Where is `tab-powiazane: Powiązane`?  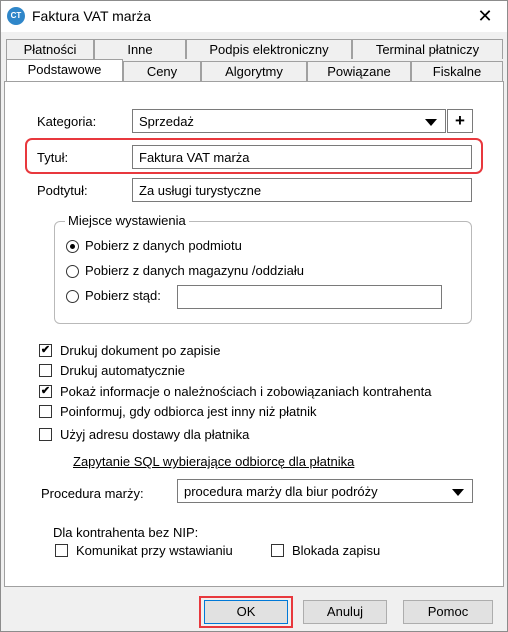
tab-powiazane: Powiązane is located at coordinates (359, 71).